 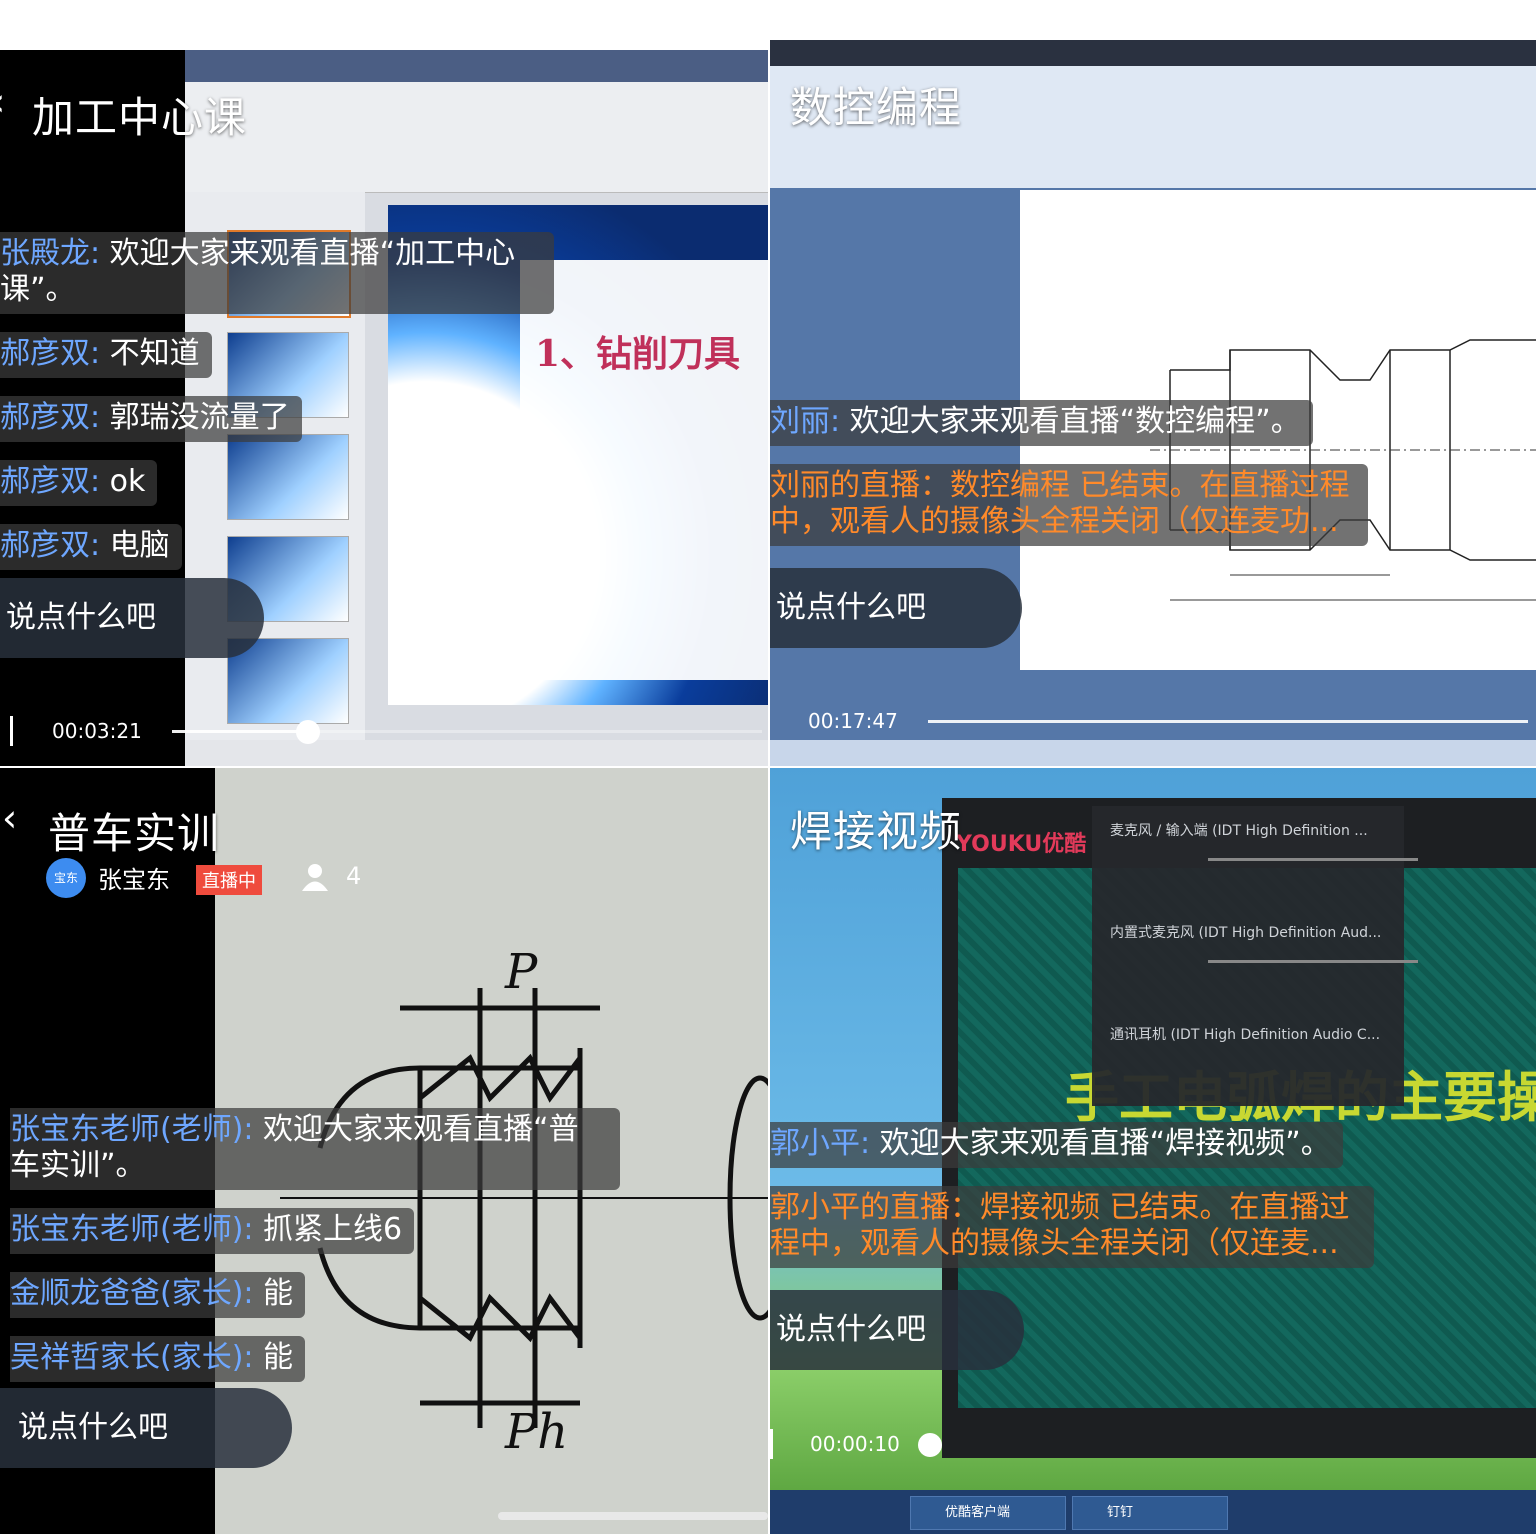 What do you see at coordinates (805, 421) in the screenshot?
I see `chat-username: 刘丽:` at bounding box center [805, 421].